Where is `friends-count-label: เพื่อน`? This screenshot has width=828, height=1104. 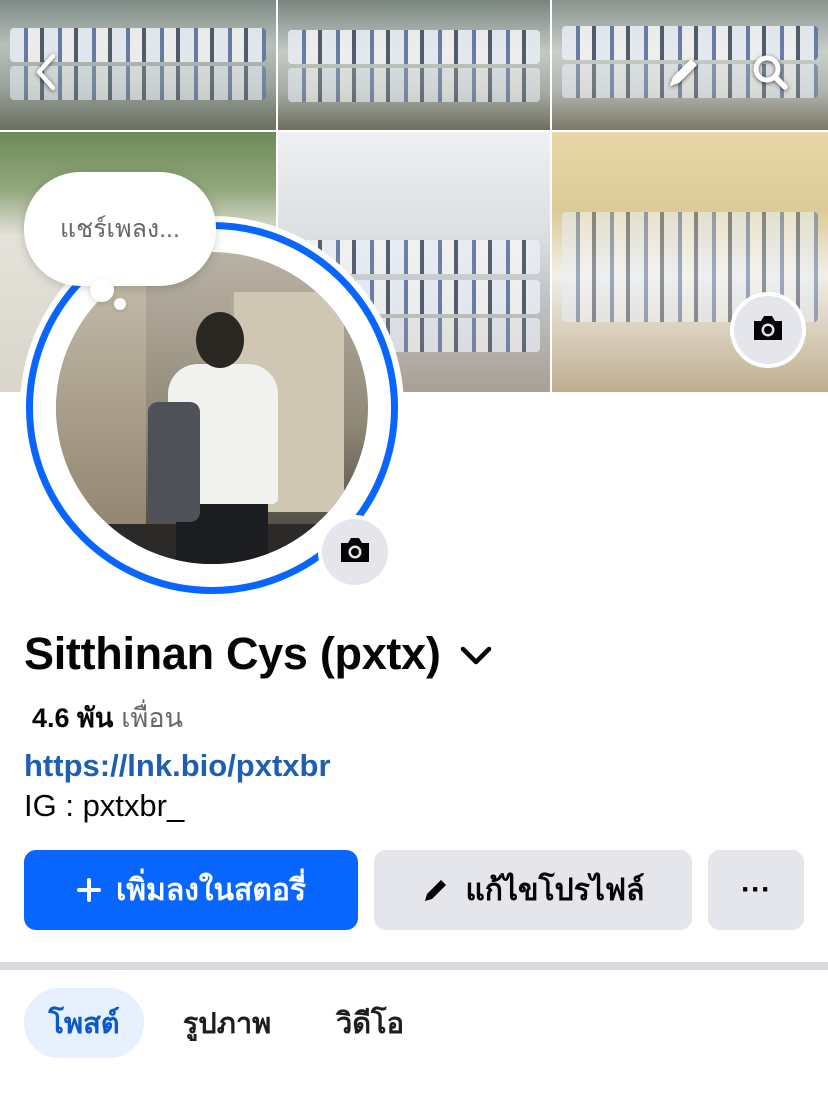
friends-count-label: เพื่อน is located at coordinates (152, 718).